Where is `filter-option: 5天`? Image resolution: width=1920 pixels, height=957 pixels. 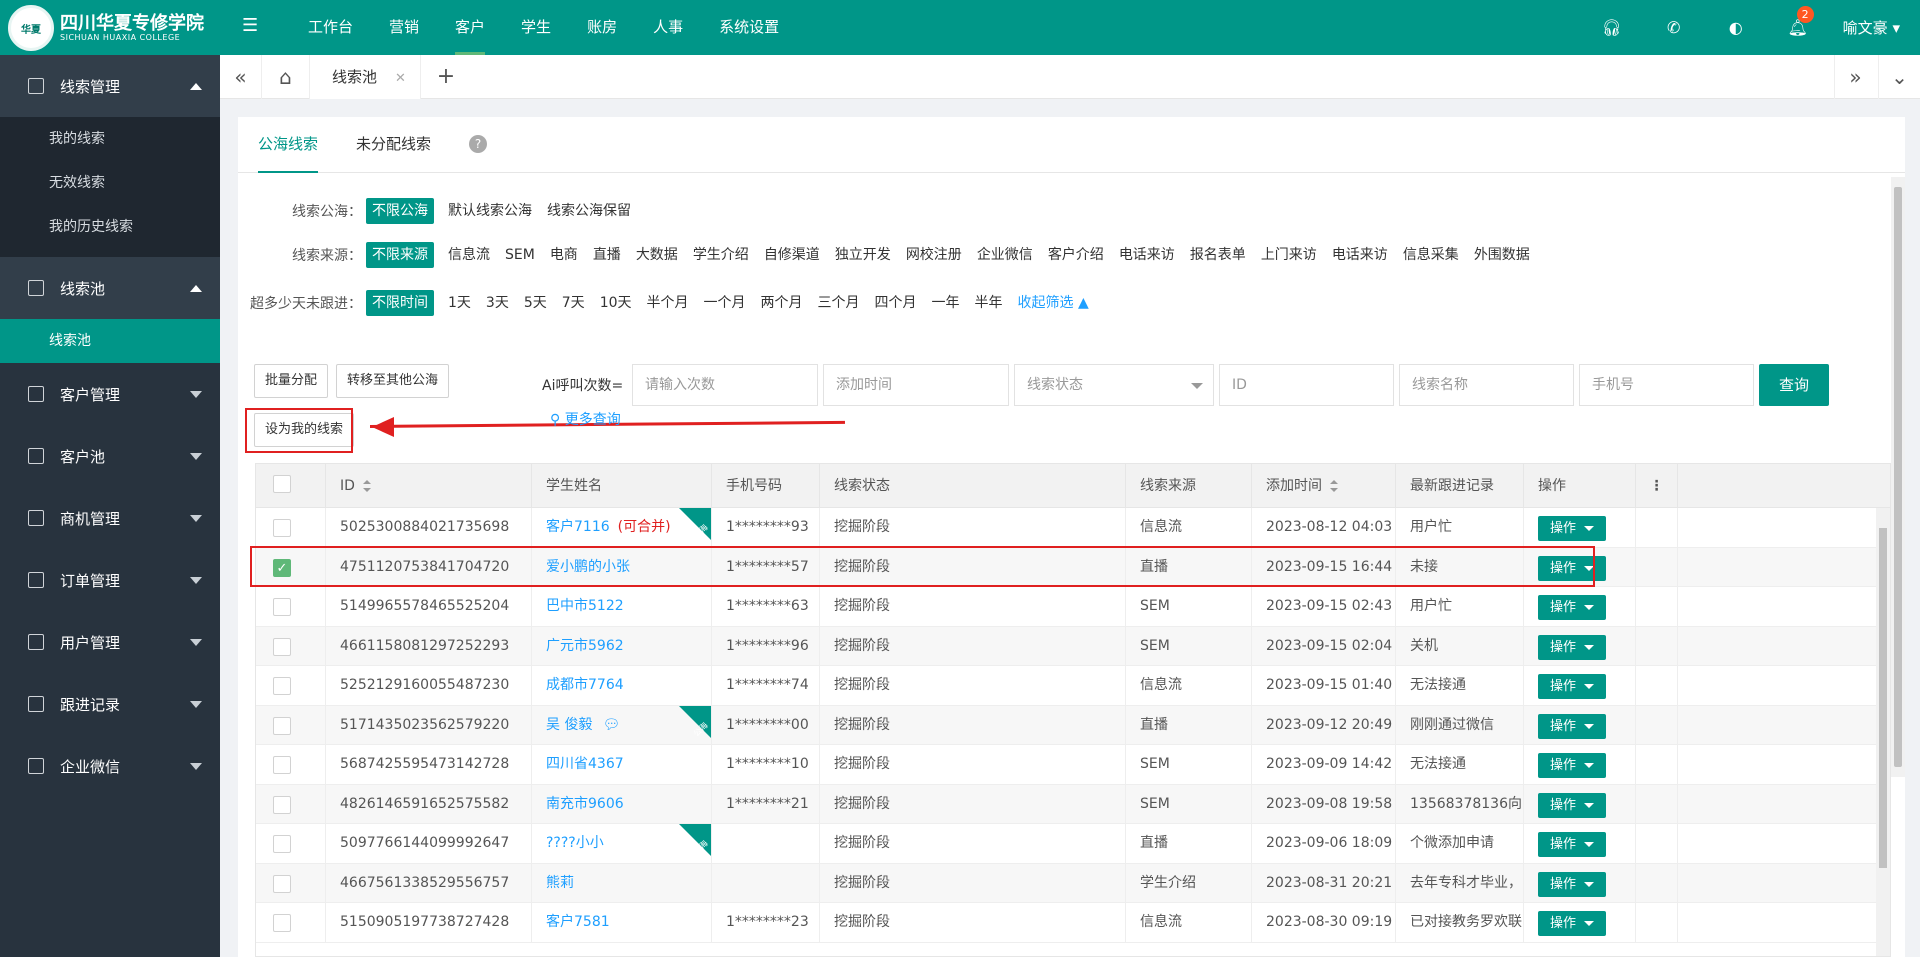 filter-option: 5天 is located at coordinates (535, 303).